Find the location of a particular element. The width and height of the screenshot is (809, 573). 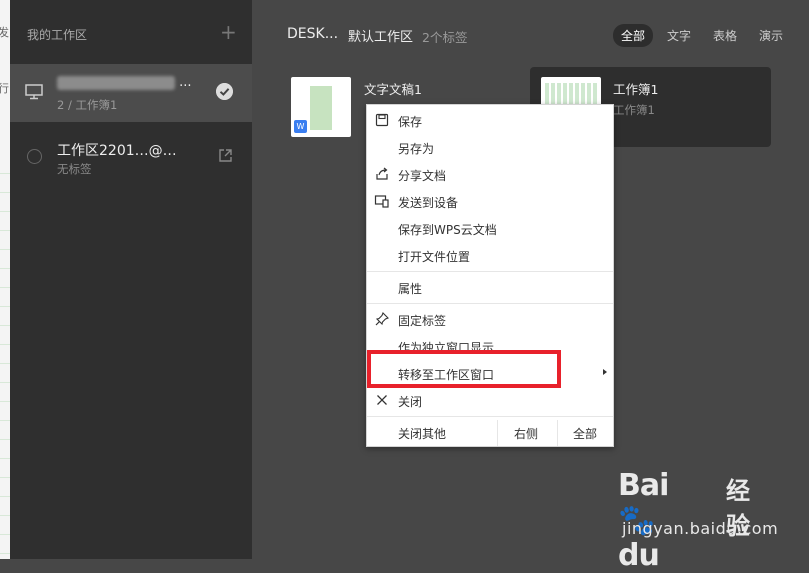

filter-presentation: 演示 is located at coordinates (771, 35).